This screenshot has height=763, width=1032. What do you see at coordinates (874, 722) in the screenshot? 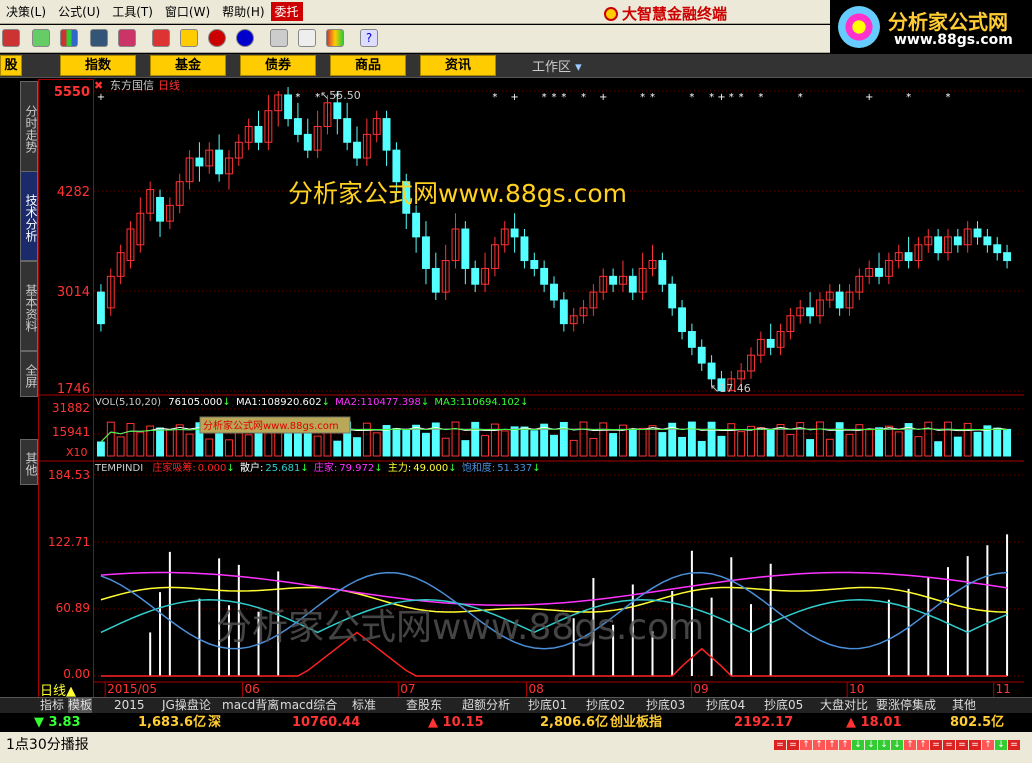
I see `ticker-value: ▲ 18.01` at bounding box center [874, 722].